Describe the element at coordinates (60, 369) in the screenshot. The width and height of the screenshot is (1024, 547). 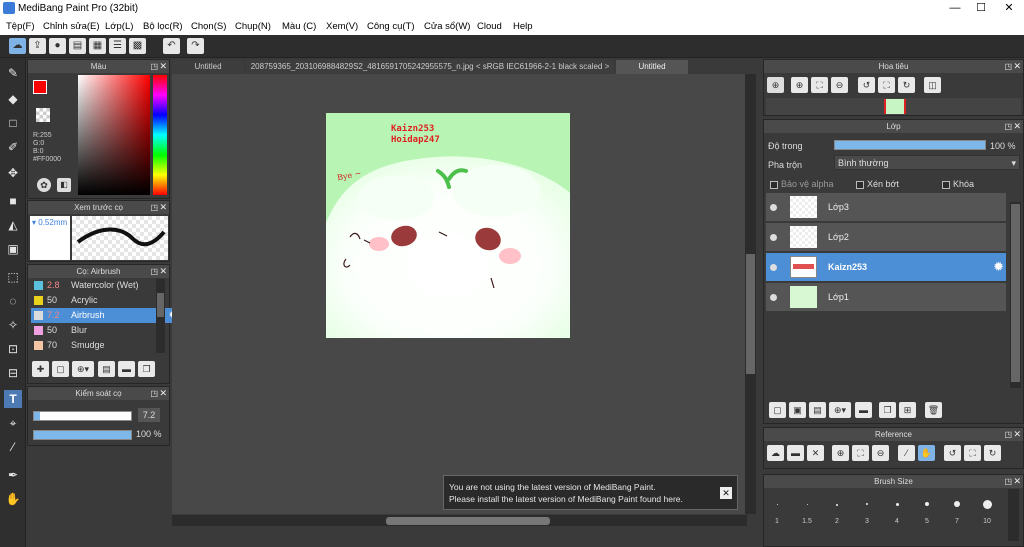
I see `new-brush-icon: ▢` at that location.